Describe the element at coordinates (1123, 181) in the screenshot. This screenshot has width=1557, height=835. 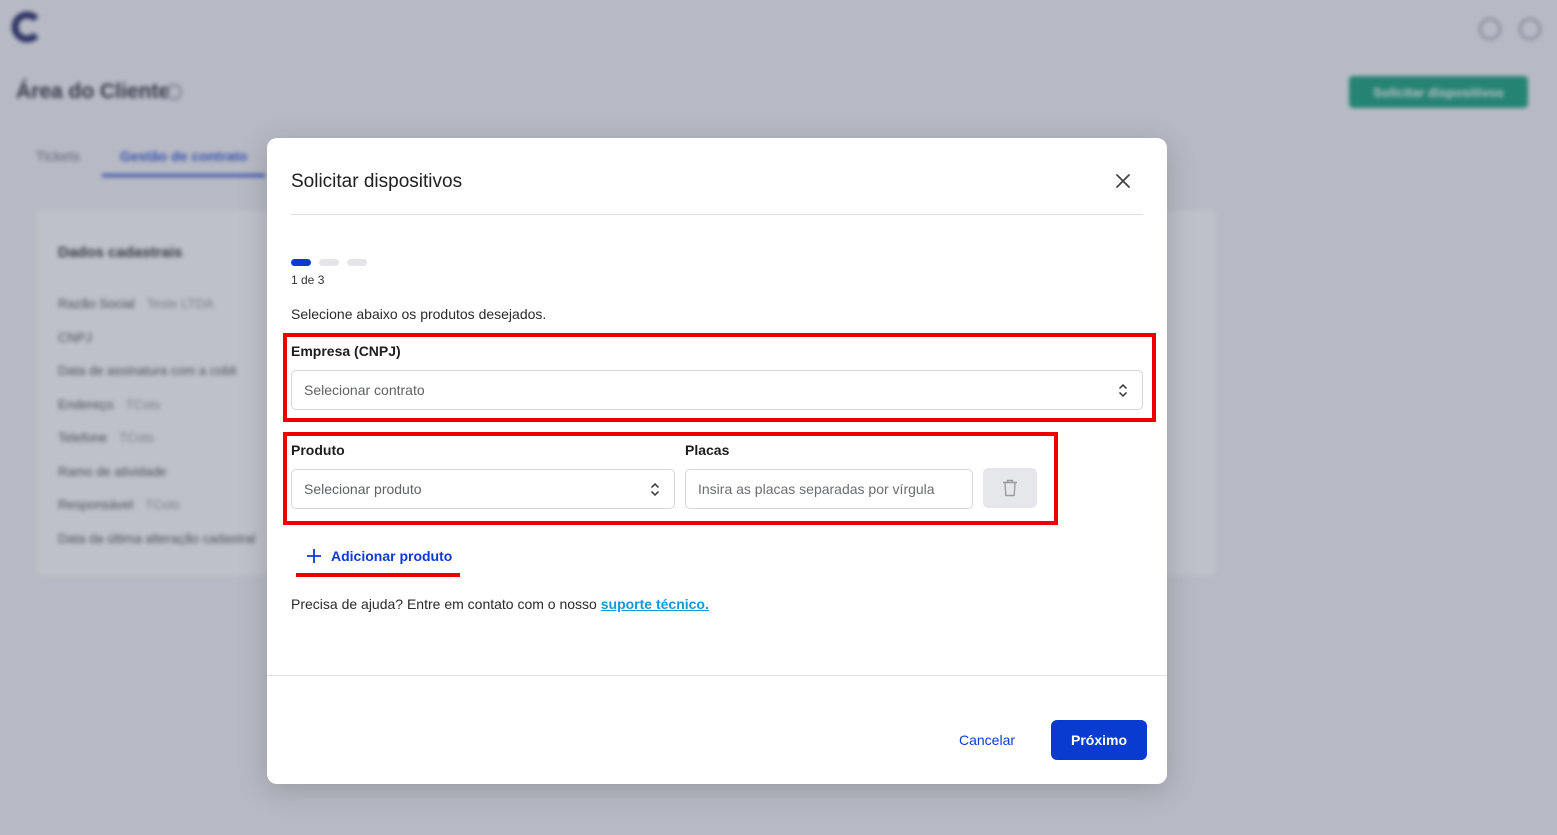
I see `close-icon` at that location.